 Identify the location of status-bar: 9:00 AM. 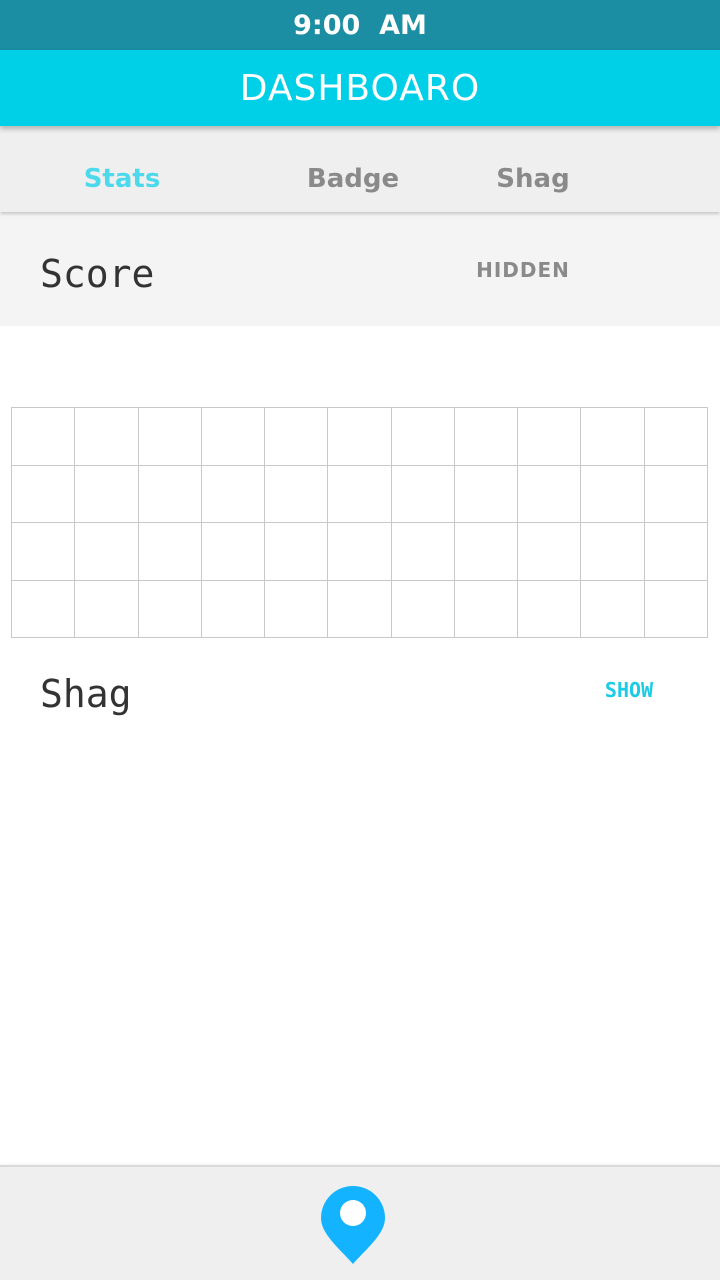
(360, 25).